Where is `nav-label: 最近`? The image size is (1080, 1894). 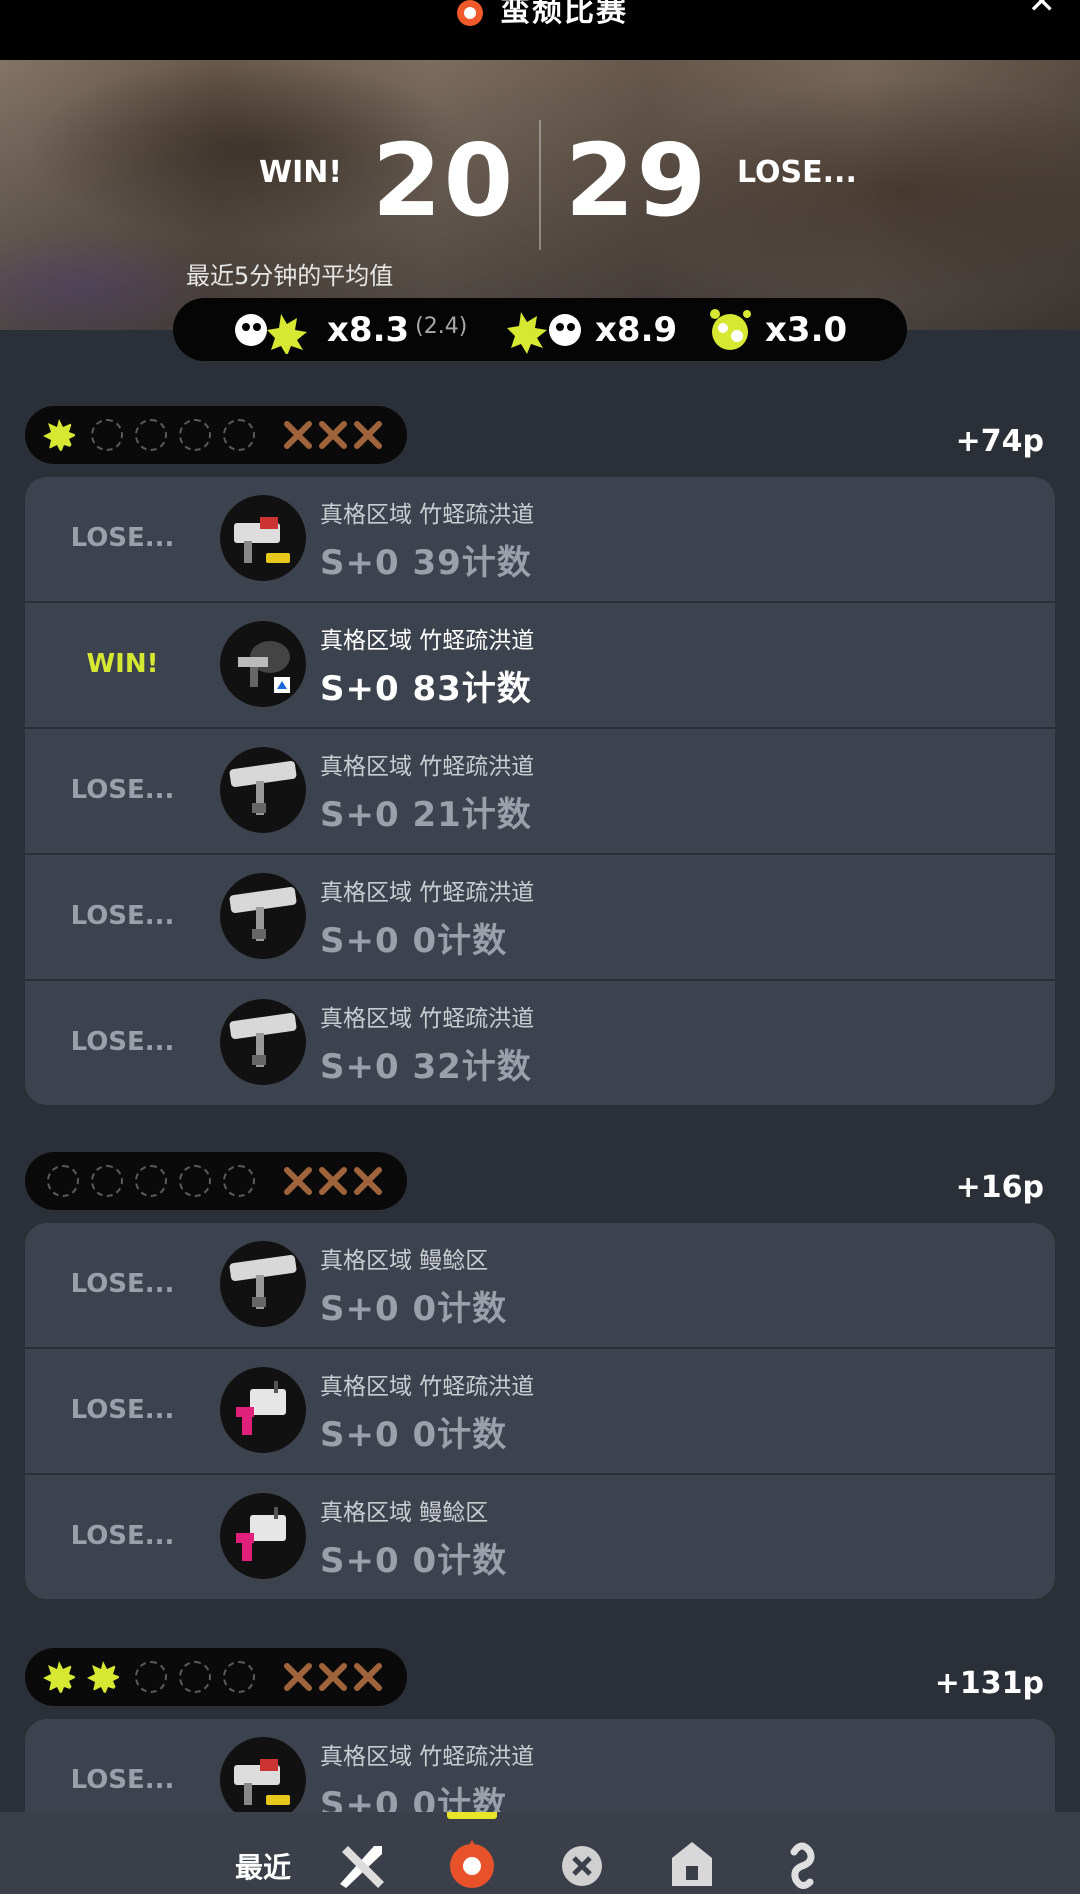
nav-label: 最近 is located at coordinates (263, 1867).